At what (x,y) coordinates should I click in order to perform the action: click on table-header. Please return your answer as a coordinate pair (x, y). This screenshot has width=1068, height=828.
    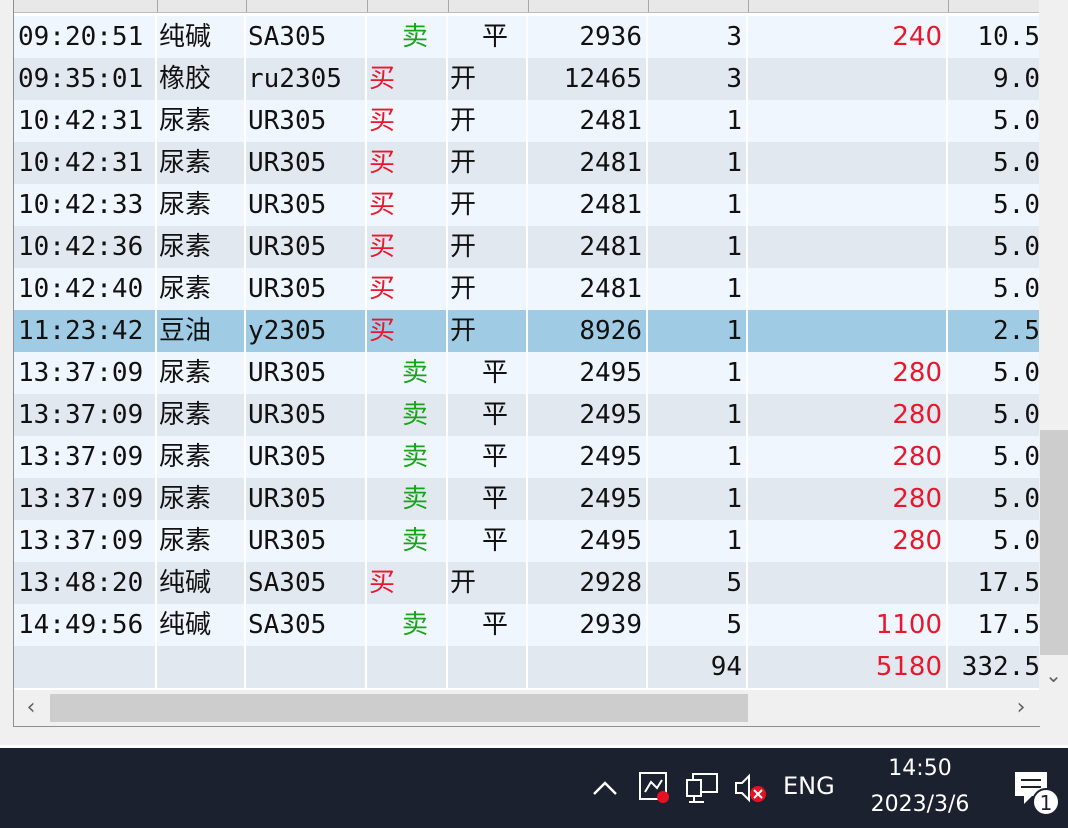
    Looking at the image, I should click on (527, 6).